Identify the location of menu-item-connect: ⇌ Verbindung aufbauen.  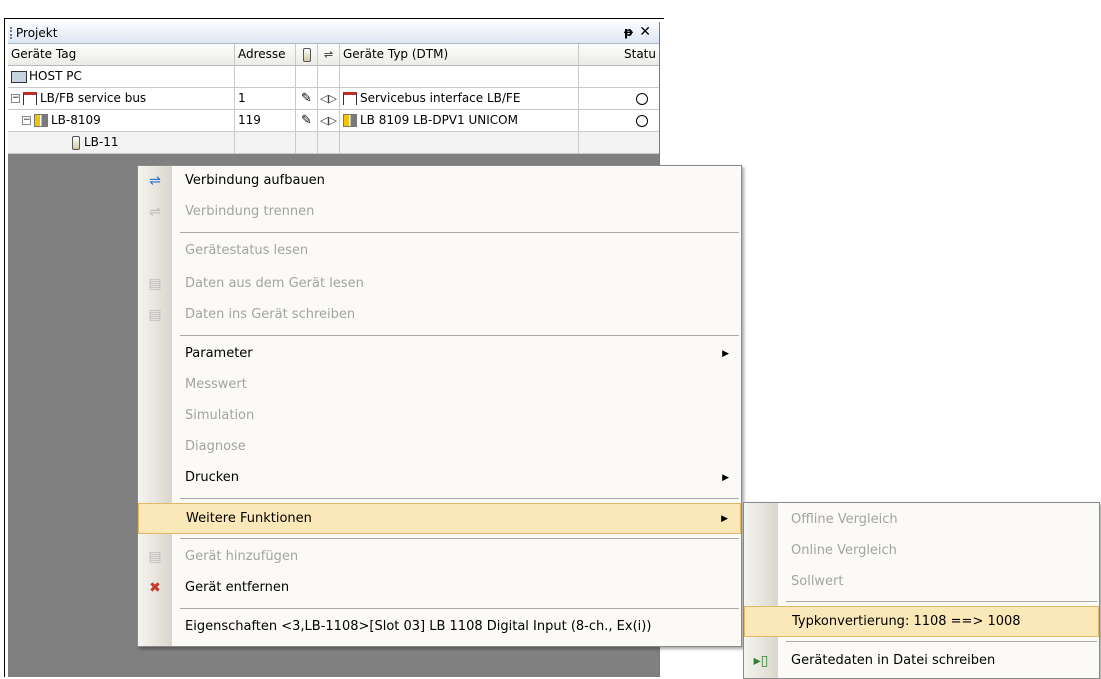
(439, 181).